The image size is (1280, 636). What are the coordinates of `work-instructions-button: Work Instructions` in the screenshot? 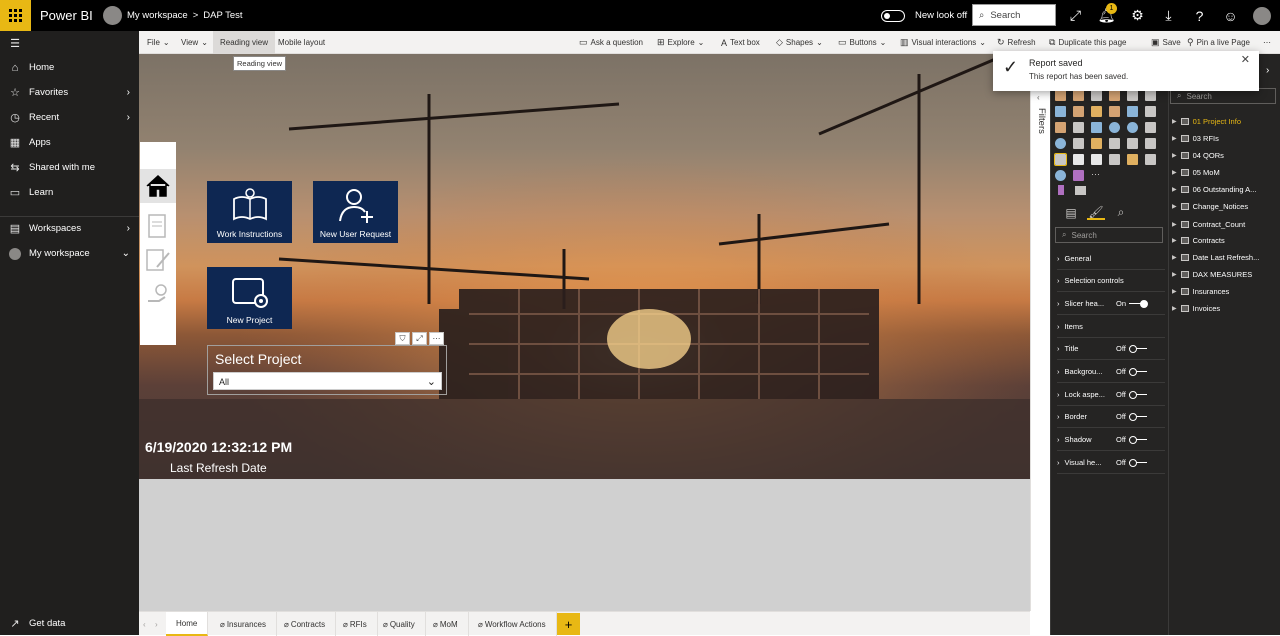 It's located at (249, 212).